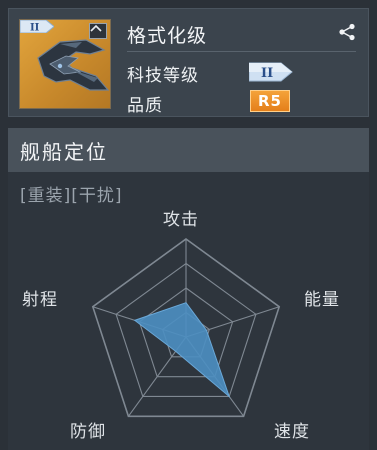  Describe the element at coordinates (145, 106) in the screenshot. I see `quality-label: 品质` at that location.